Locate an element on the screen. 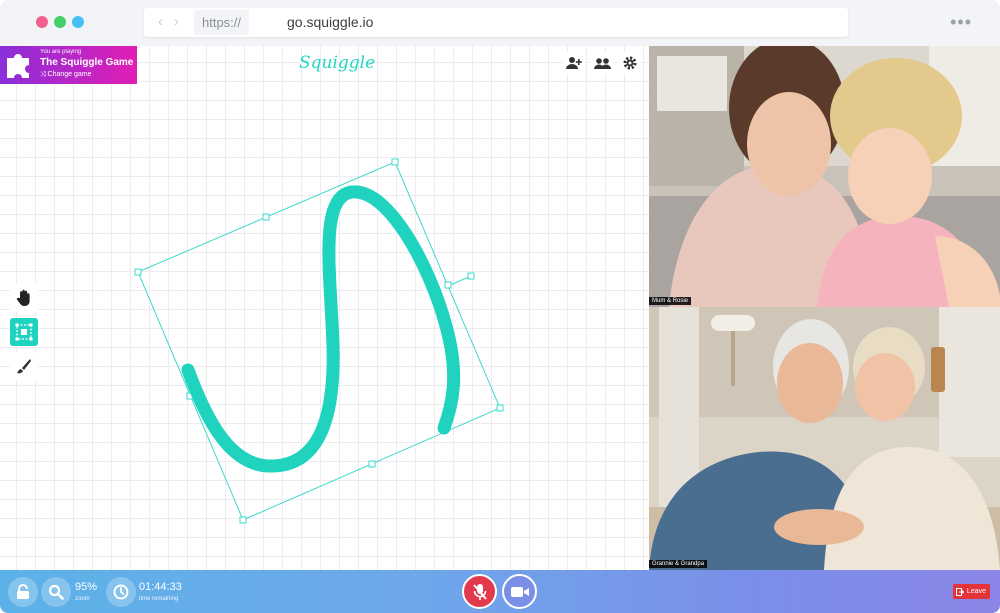  zoom-value: 95% is located at coordinates (86, 587).